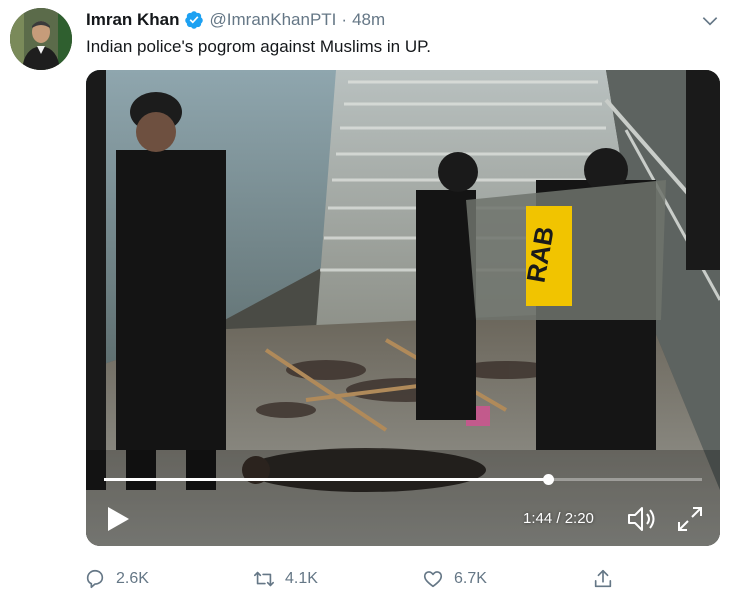  I want to click on share-button, so click(608, 579).